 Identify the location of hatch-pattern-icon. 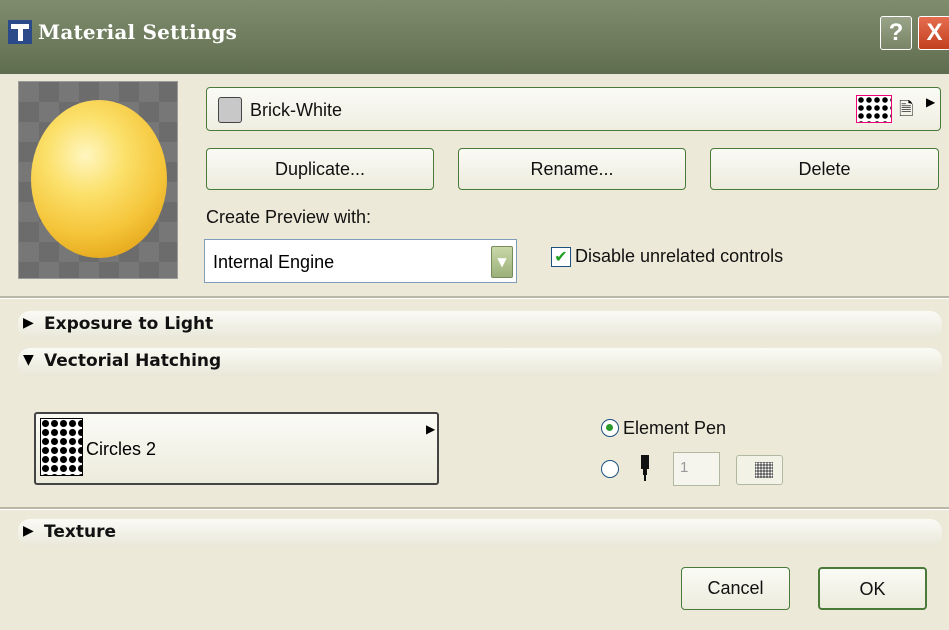
(874, 109).